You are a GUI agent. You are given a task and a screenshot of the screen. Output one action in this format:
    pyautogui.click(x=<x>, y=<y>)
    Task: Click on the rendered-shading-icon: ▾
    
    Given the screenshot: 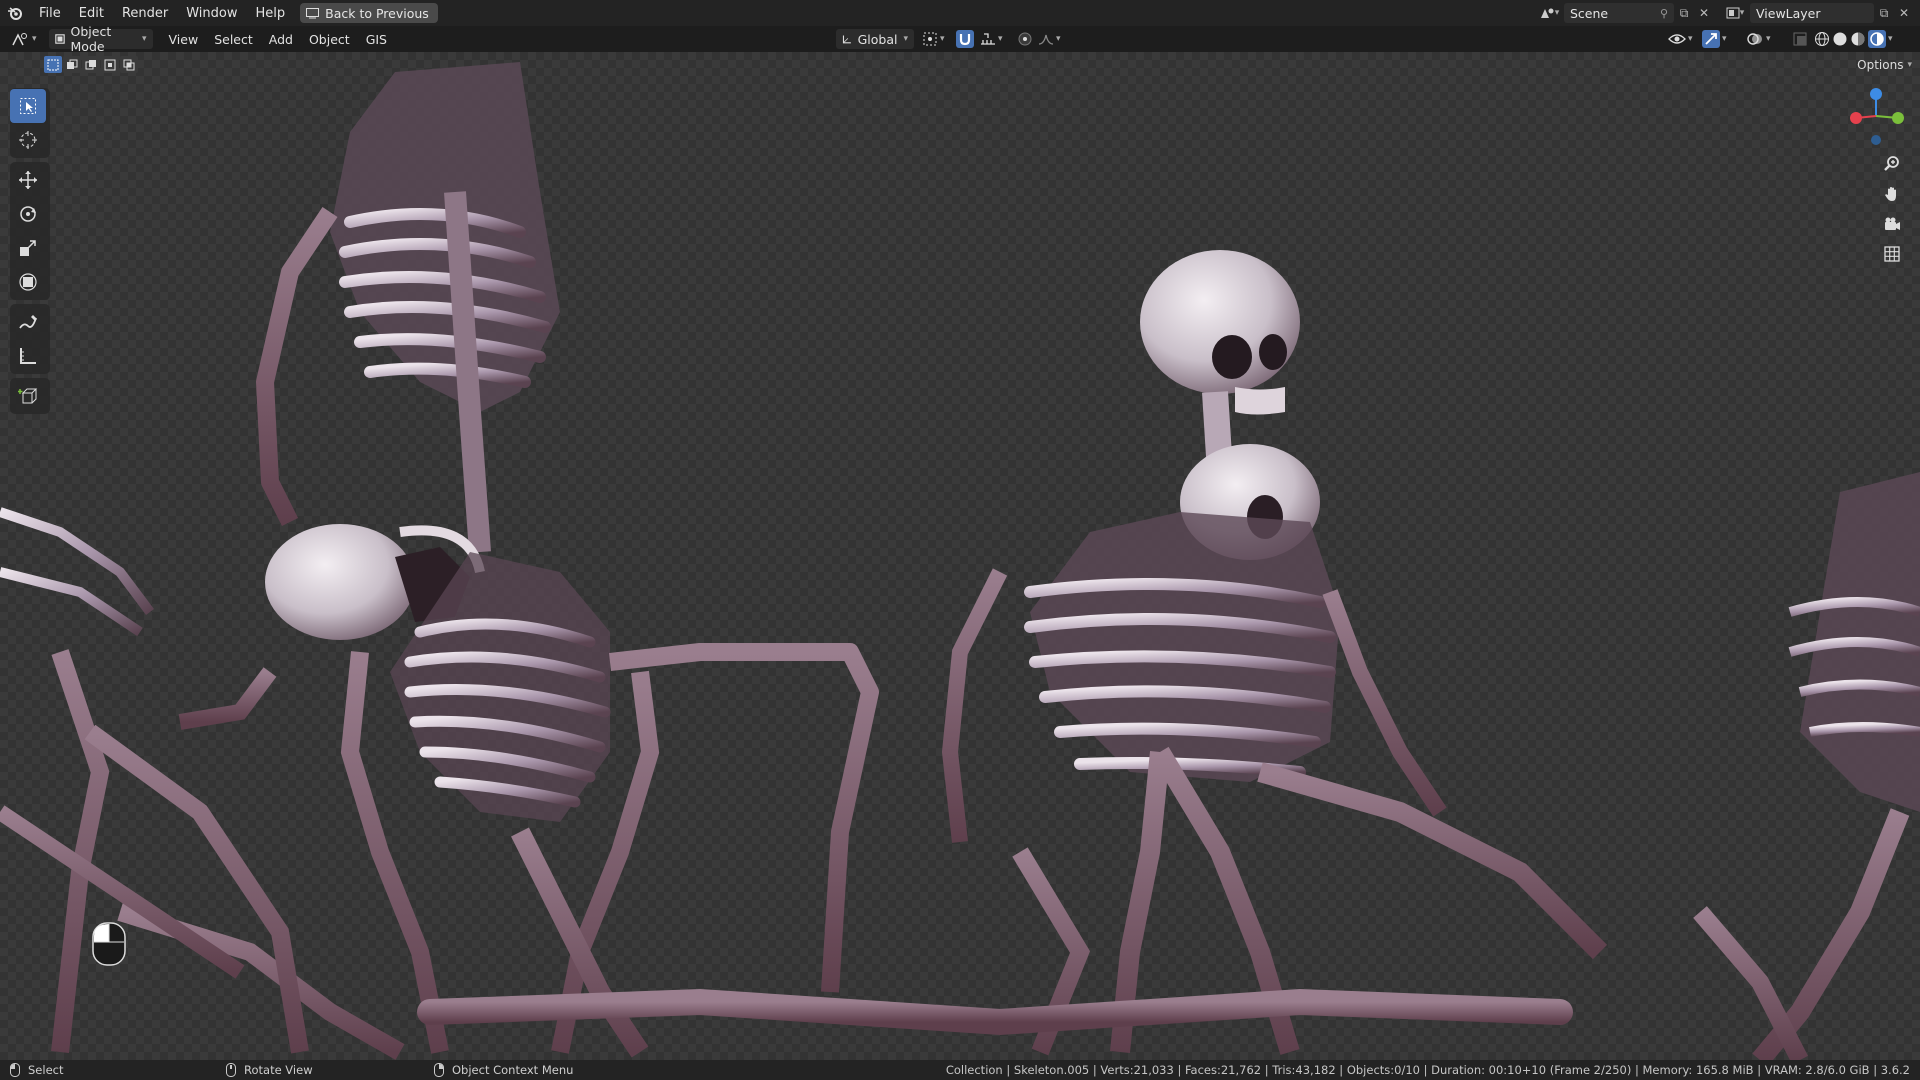 What is the action you would take?
    pyautogui.click(x=1880, y=39)
    